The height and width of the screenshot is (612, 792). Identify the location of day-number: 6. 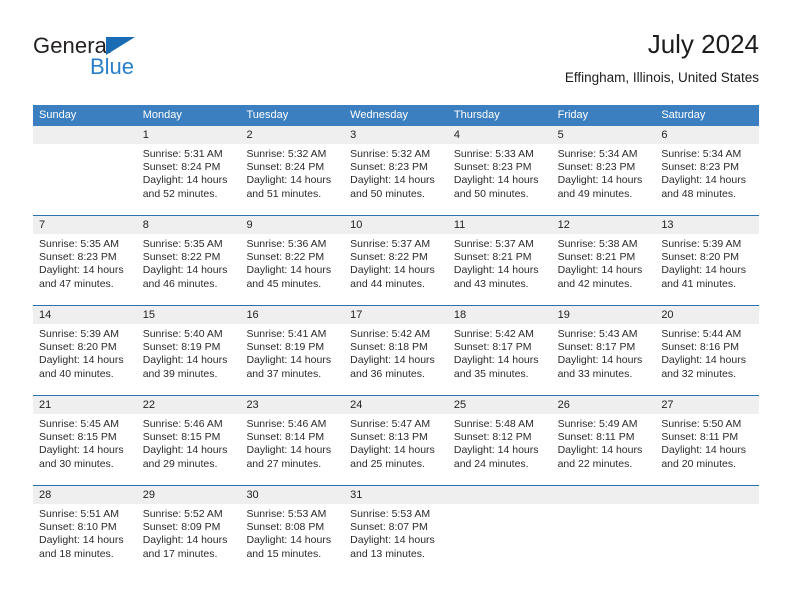
(707, 135).